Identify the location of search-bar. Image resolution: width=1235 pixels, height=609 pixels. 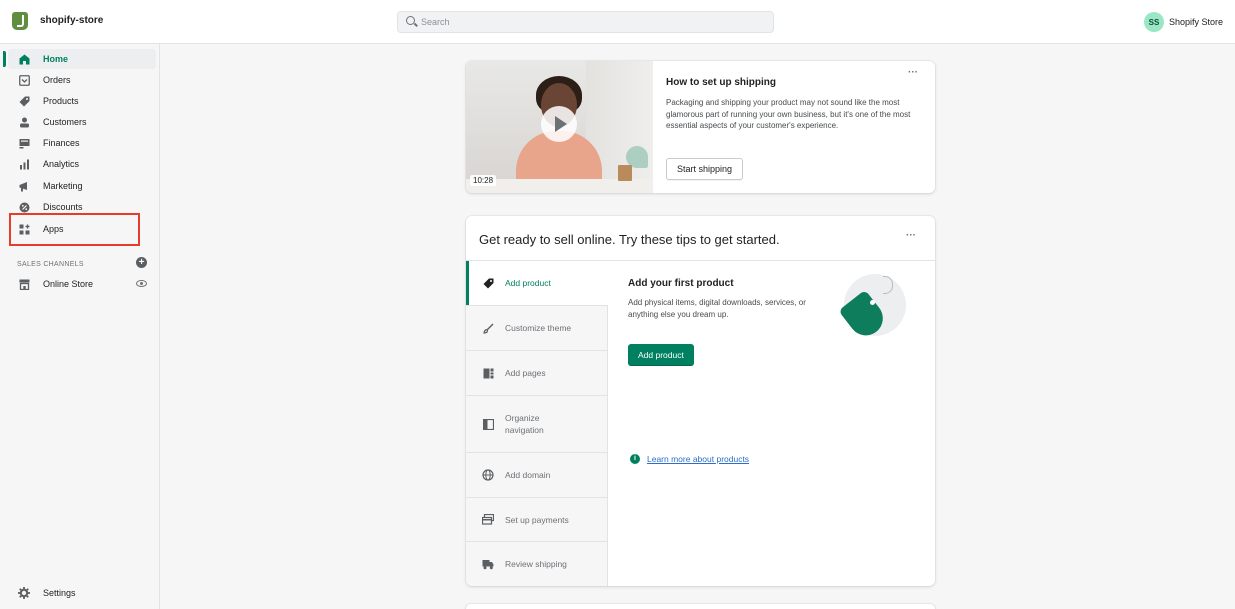
(585, 22).